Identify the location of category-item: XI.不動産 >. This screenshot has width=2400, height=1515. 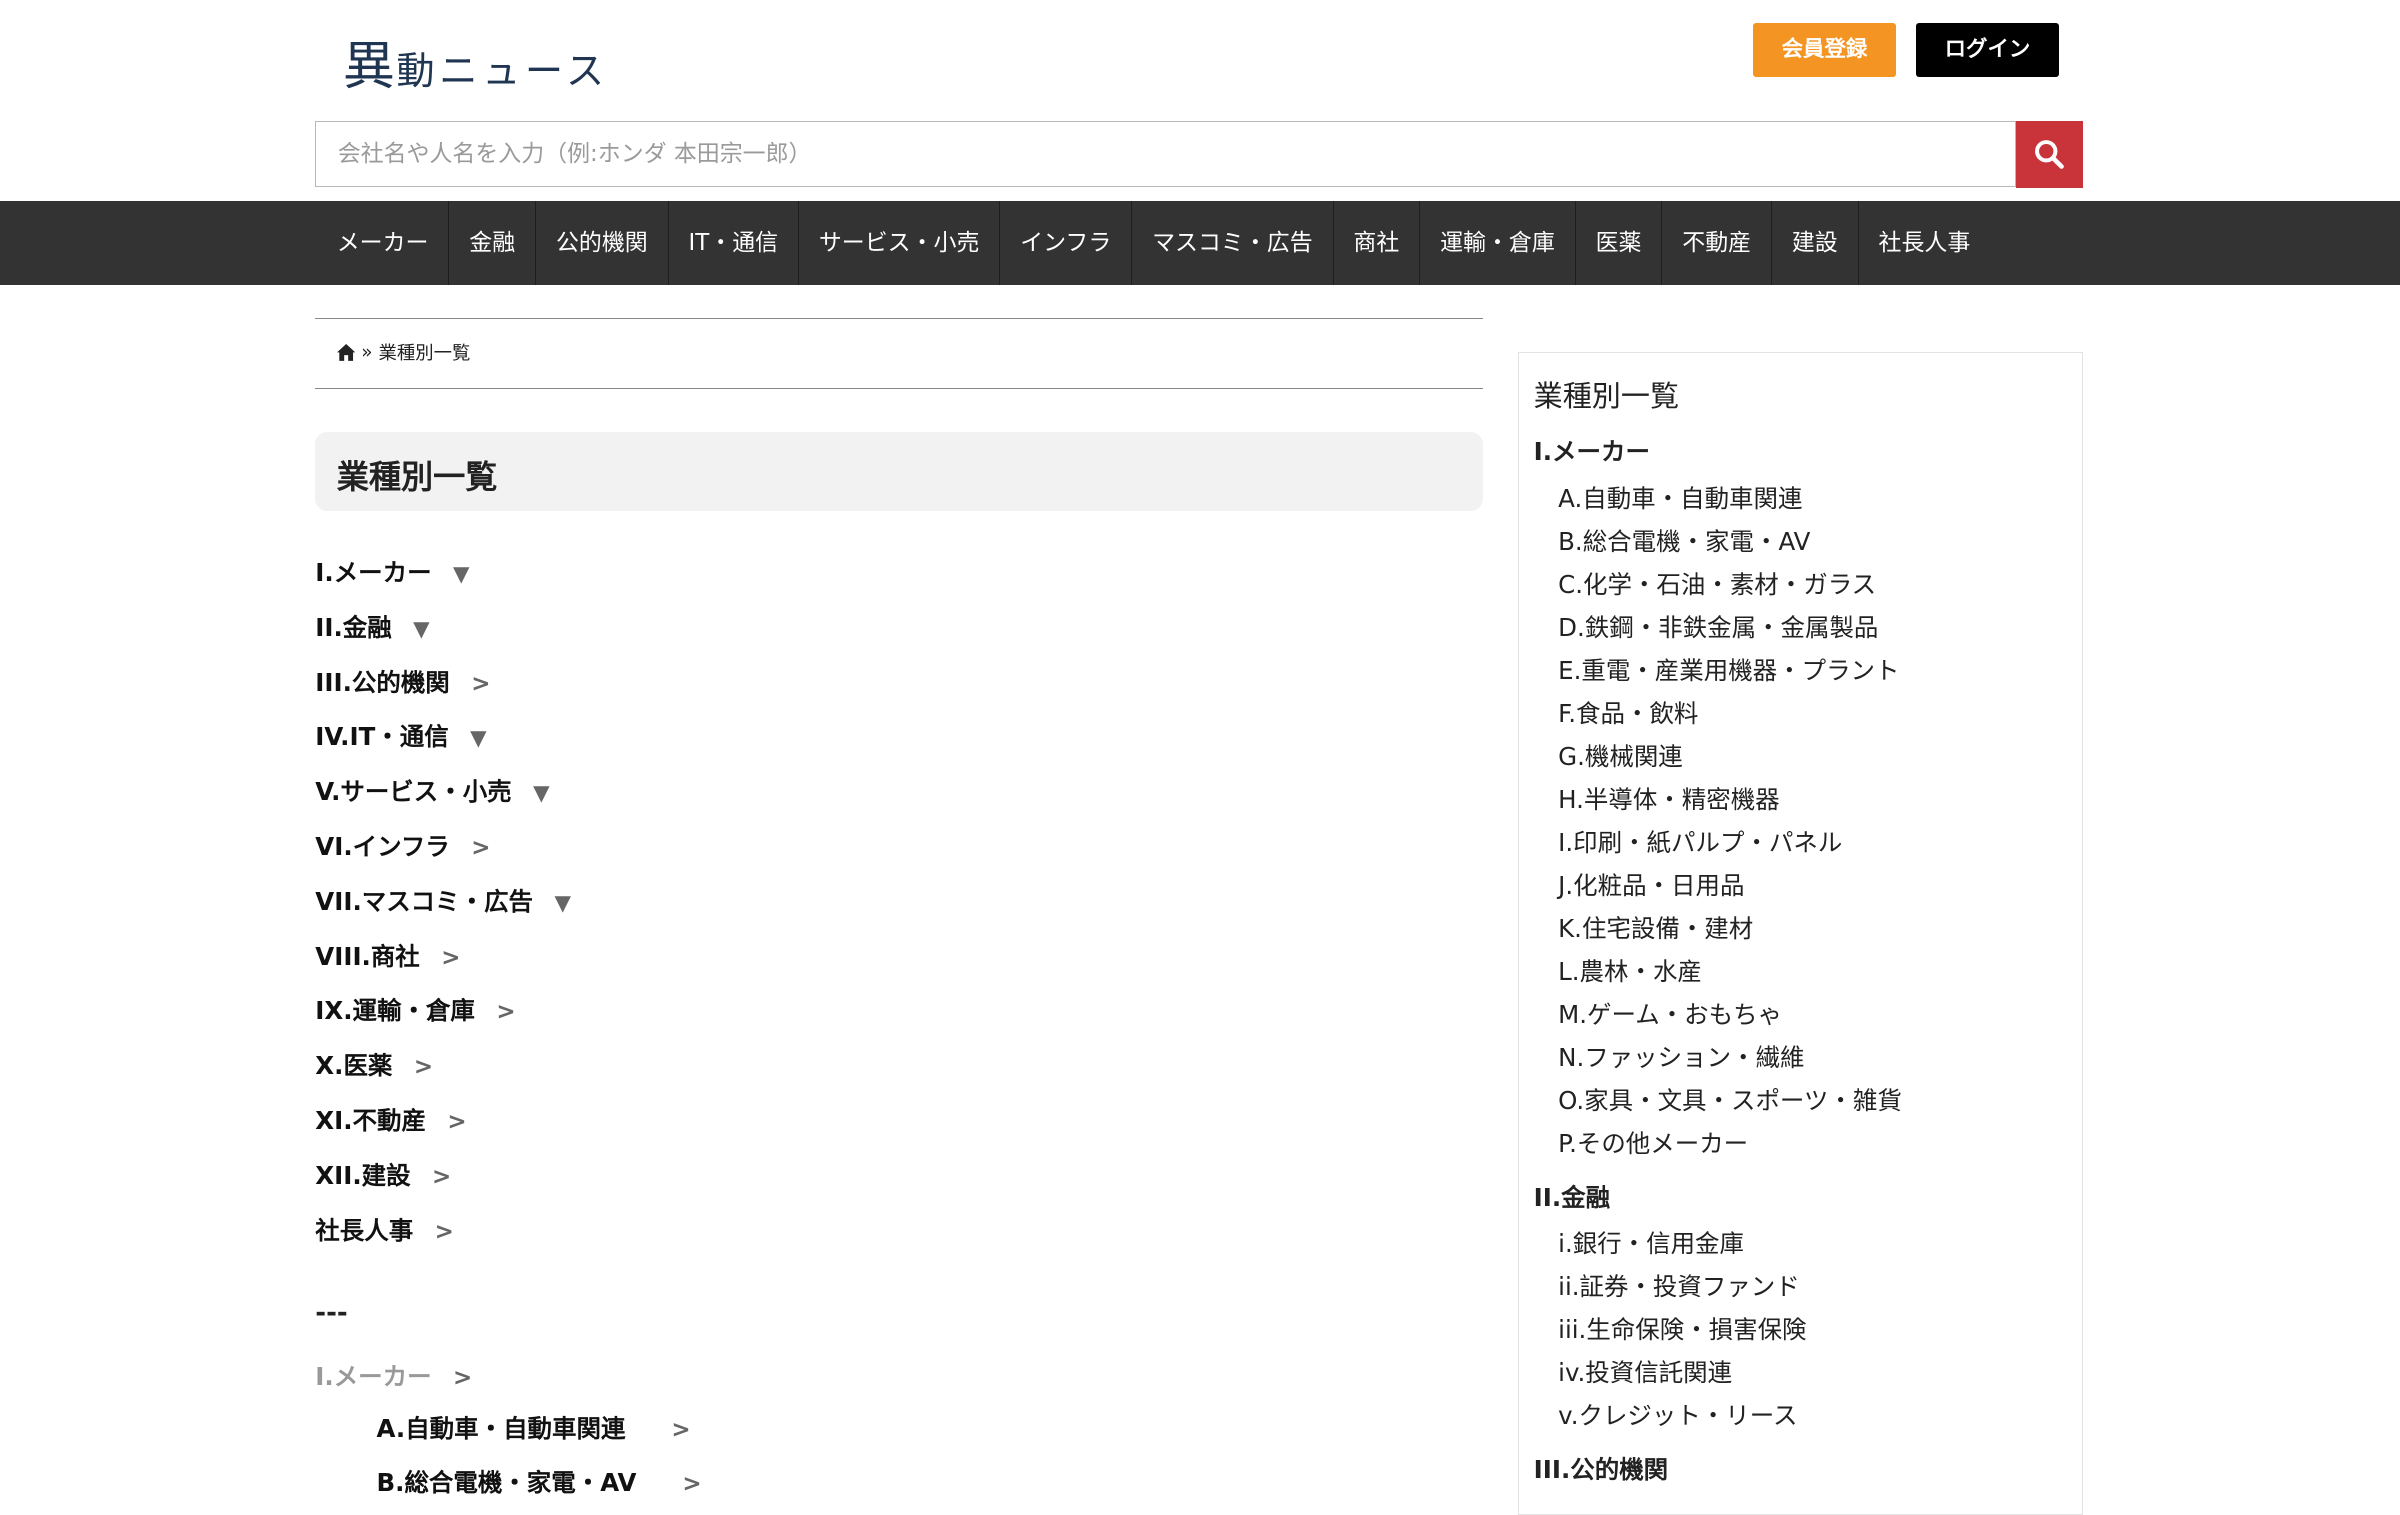
(390, 1119).